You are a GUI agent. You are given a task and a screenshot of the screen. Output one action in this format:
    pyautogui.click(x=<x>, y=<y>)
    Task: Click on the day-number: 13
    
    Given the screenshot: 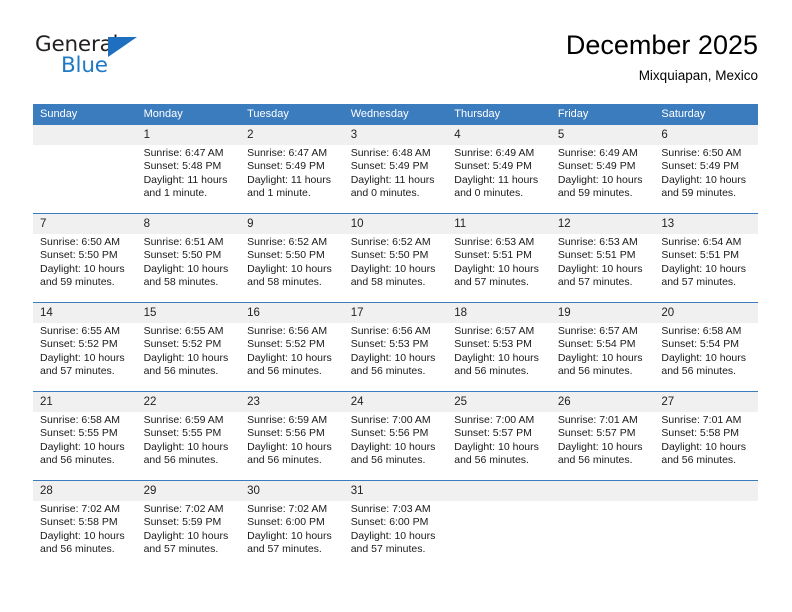 What is the action you would take?
    pyautogui.click(x=706, y=224)
    